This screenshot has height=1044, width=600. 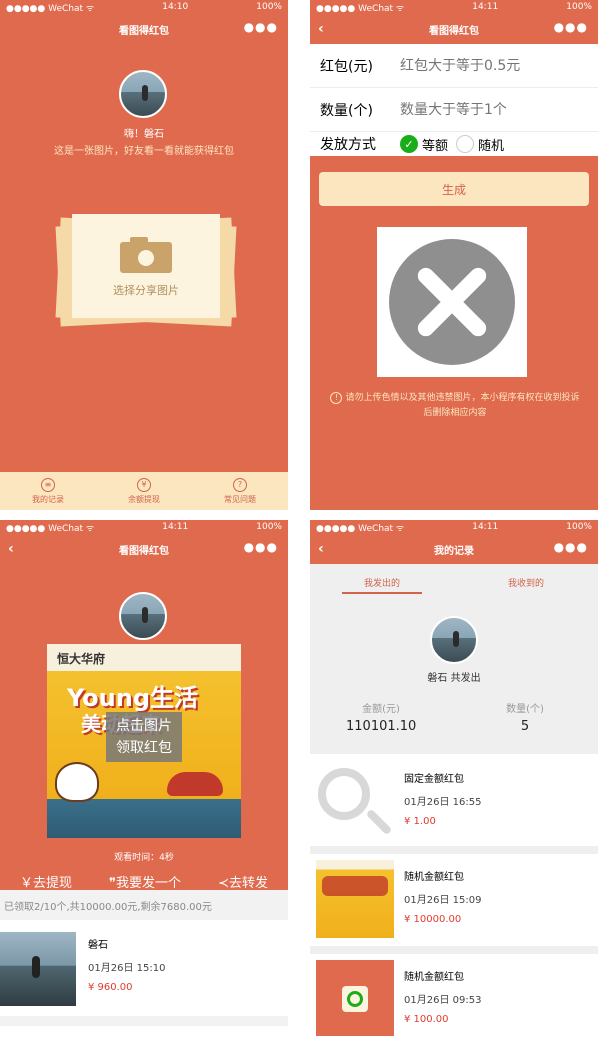 I want to click on tab-faq: ? 常见问题, so click(x=240, y=491).